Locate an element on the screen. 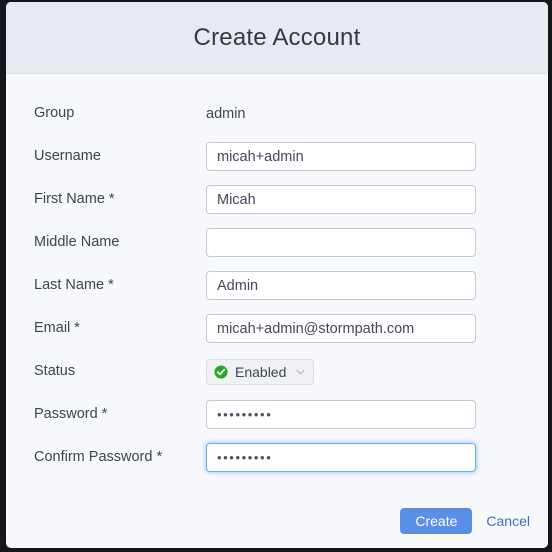 This screenshot has width=552, height=552. form-row-group: Group admin is located at coordinates (277, 113).